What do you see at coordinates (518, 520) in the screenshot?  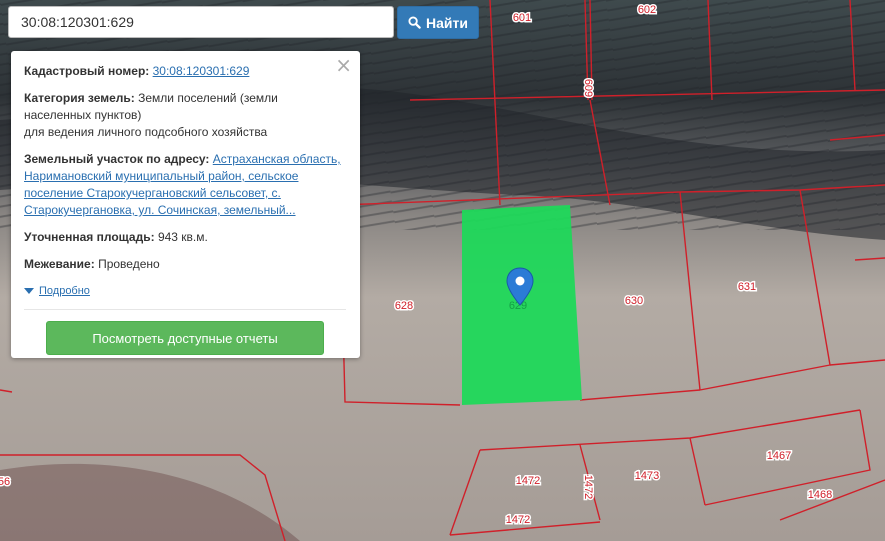 I see `parcel-label-1472-c: 1472` at bounding box center [518, 520].